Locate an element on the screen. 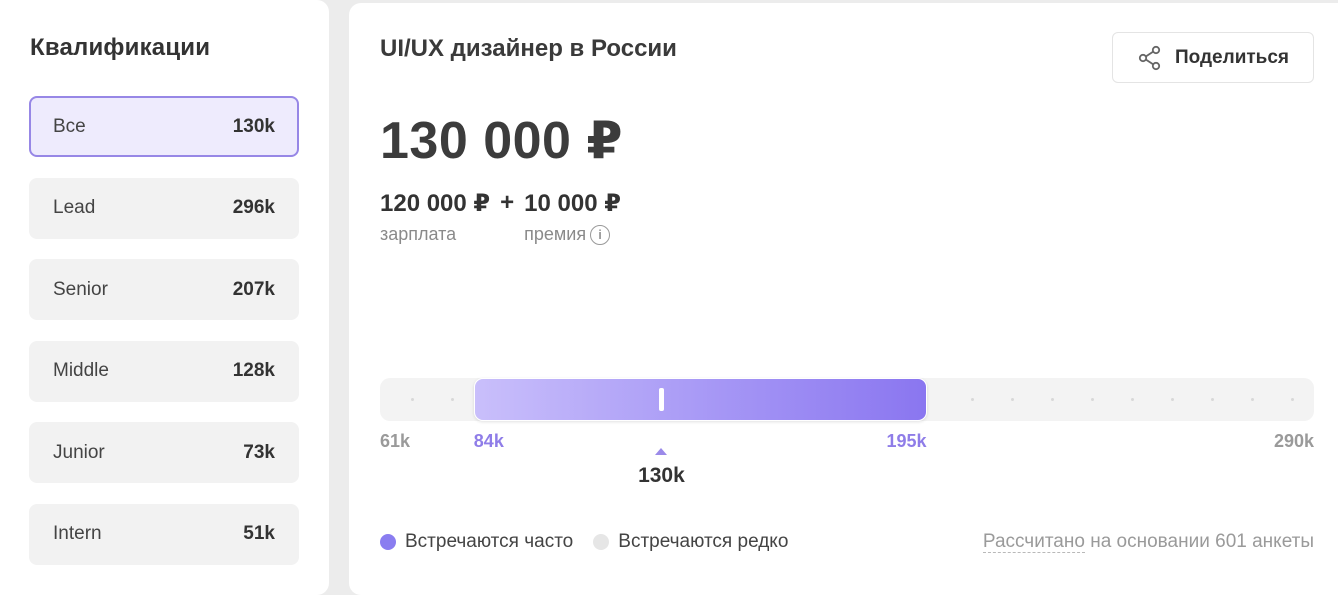 This screenshot has height=595, width=1338. plus-sign: + is located at coordinates (507, 202).